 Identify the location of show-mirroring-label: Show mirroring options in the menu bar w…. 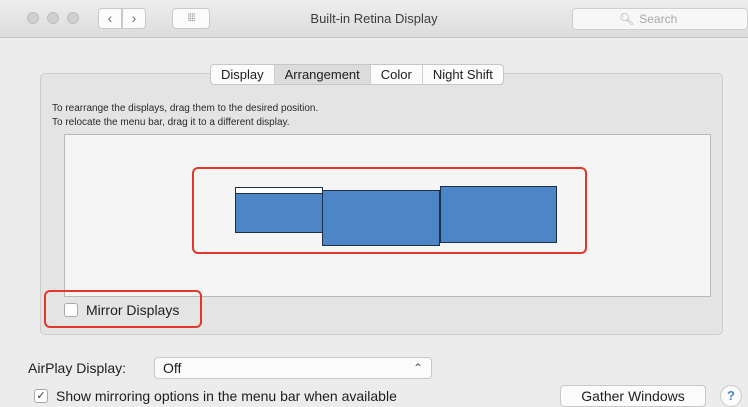
(226, 396).